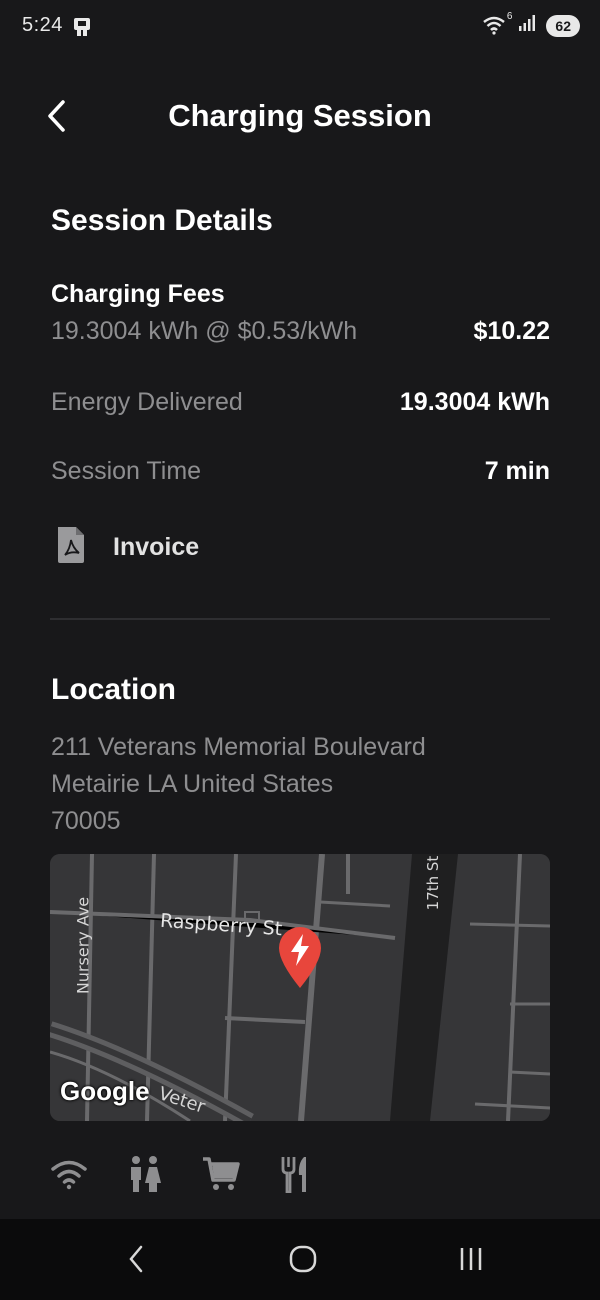  I want to click on energy-delivered-label: Energy Delivered, so click(147, 402).